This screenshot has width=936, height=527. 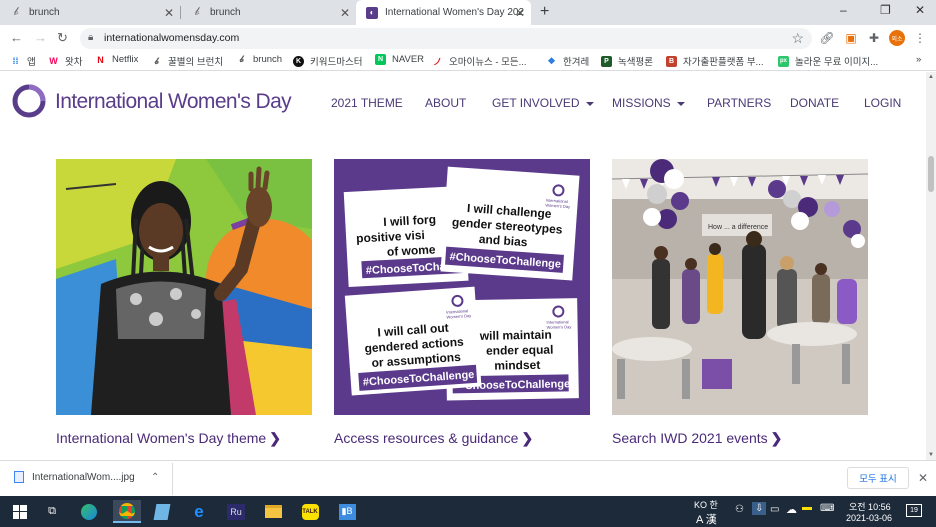 I want to click on nav-get-involved: GET INVOLVED, so click(x=543, y=103).